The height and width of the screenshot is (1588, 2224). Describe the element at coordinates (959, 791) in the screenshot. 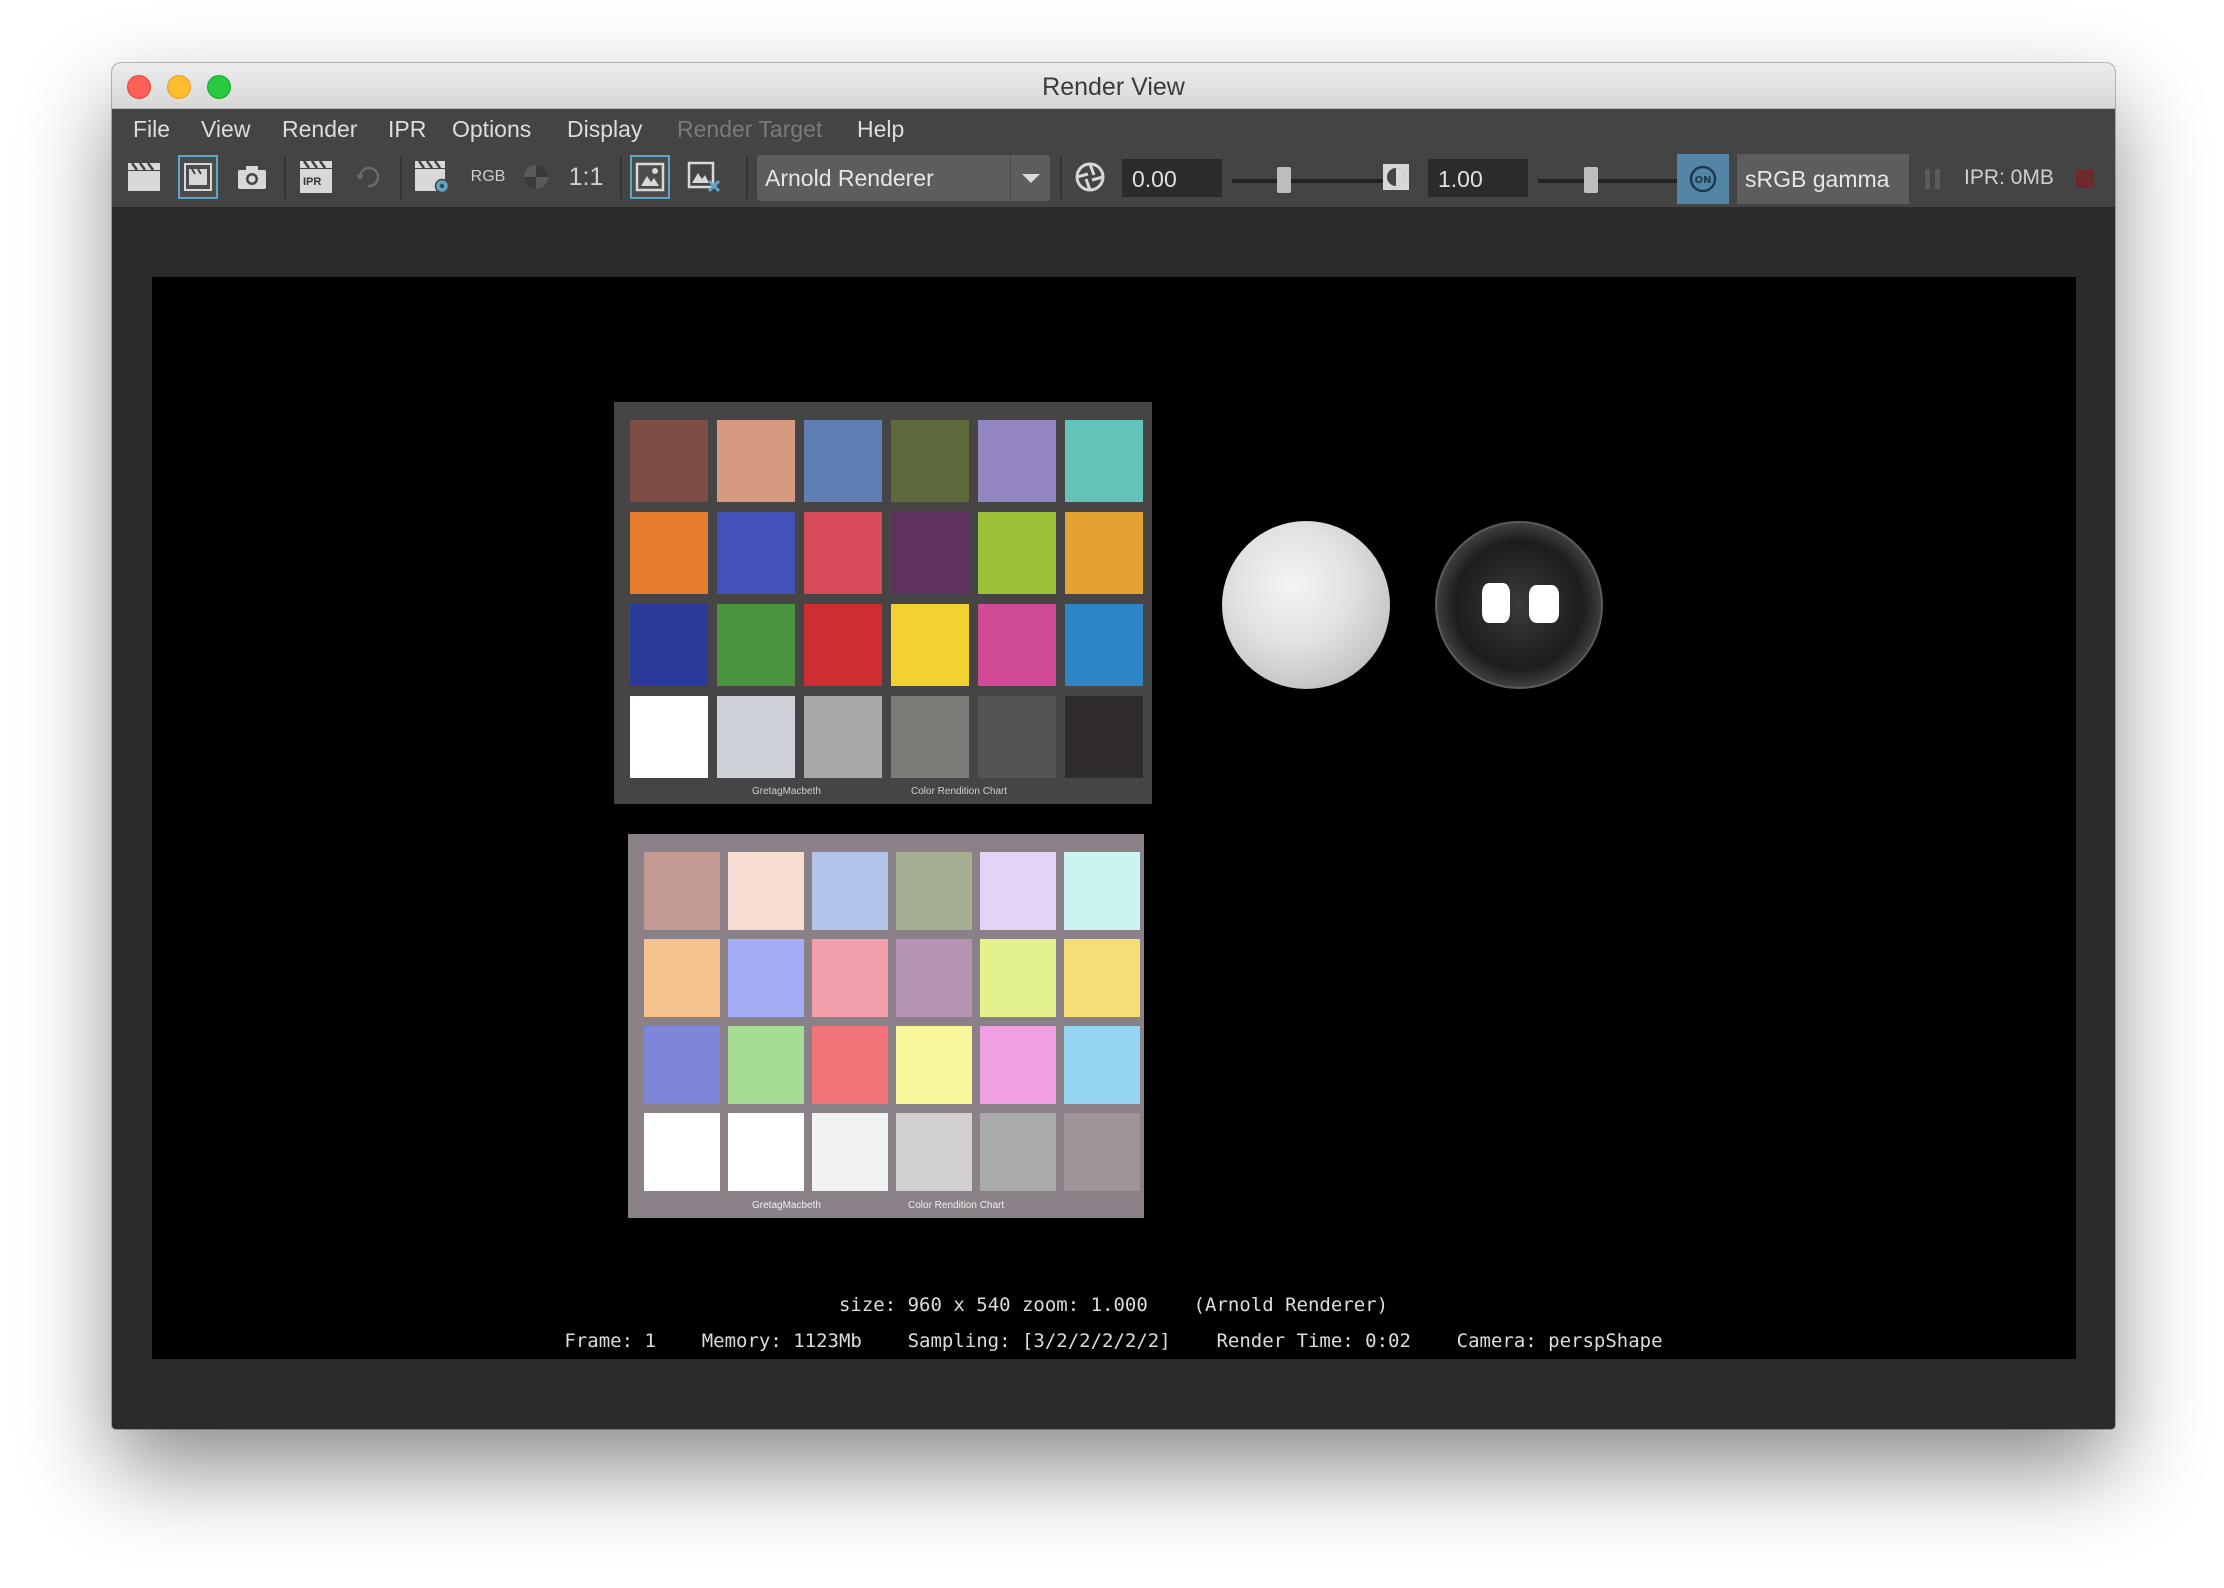

I see `chart-top-caption-right: Color Rendition Chart` at that location.